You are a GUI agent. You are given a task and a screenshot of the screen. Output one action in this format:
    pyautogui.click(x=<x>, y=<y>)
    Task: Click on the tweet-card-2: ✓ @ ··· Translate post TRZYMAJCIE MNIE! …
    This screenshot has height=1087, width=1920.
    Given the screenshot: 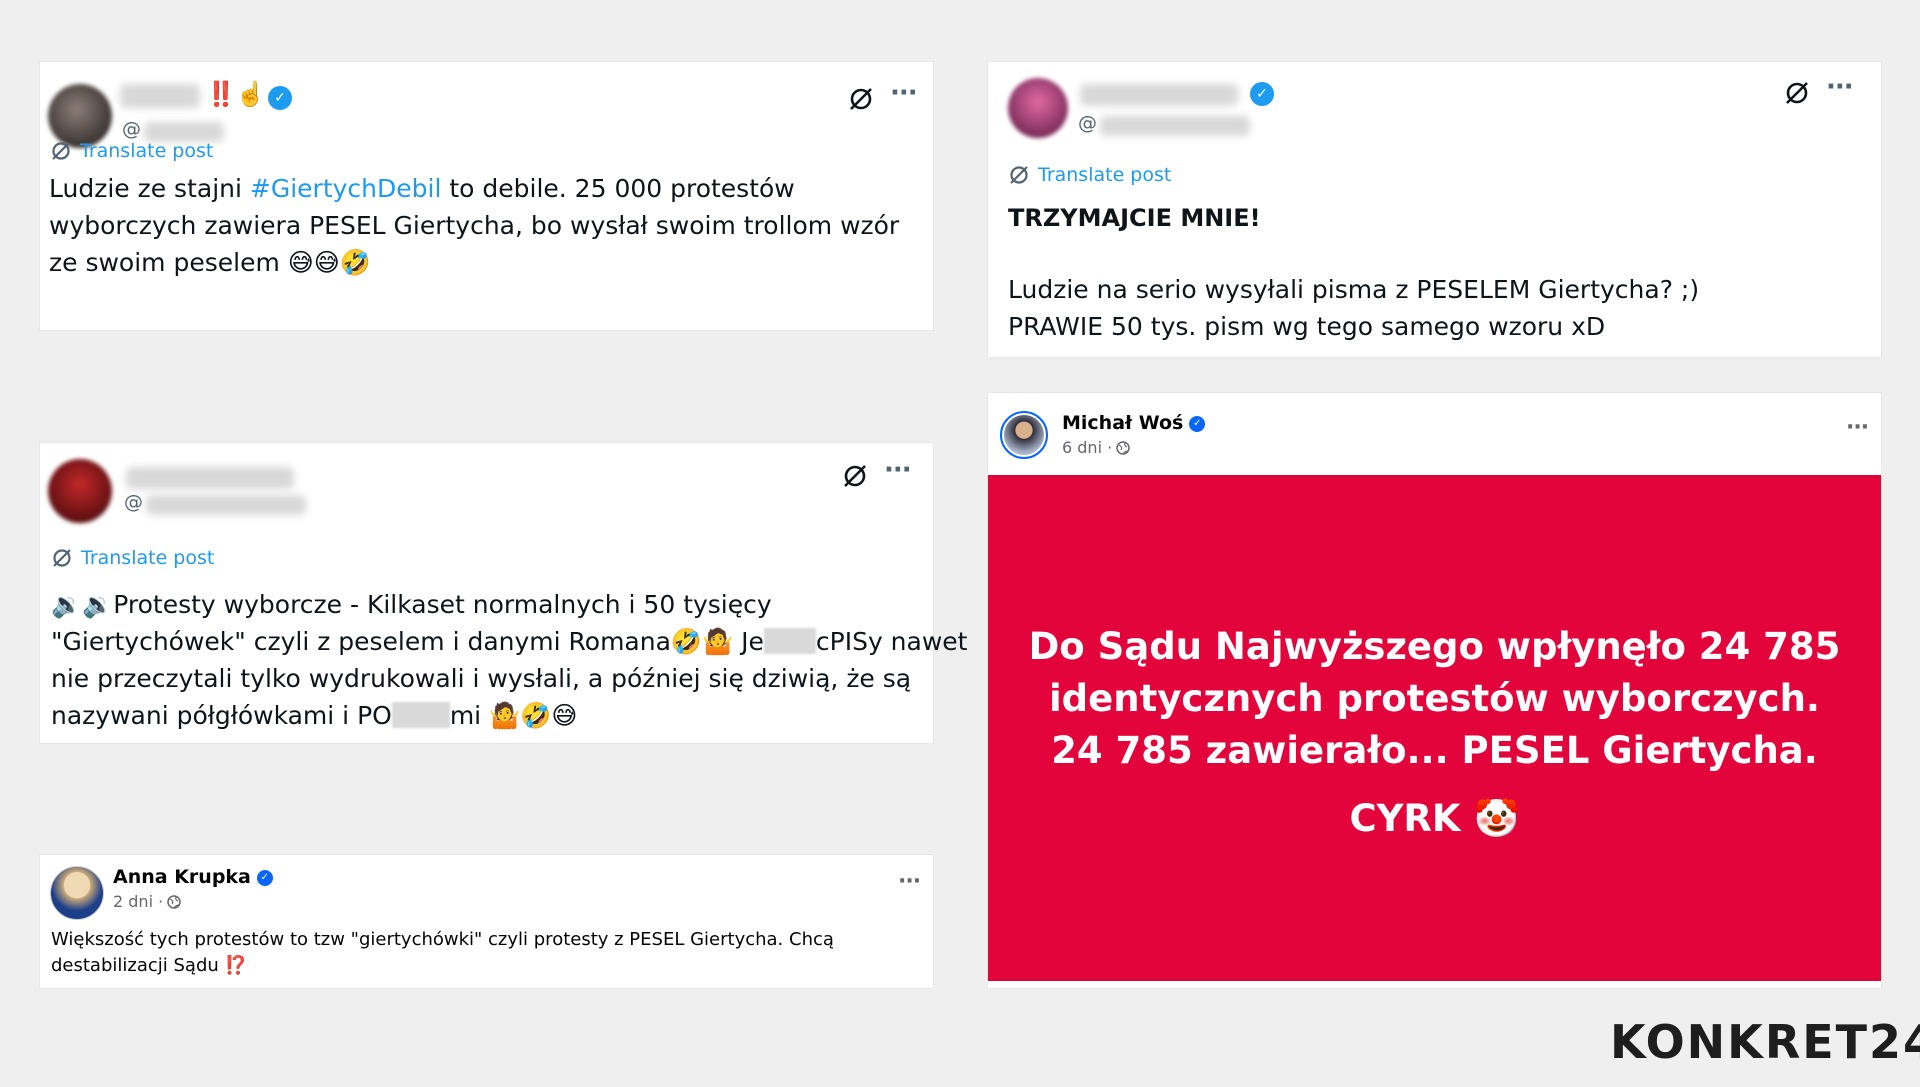 What is the action you would take?
    pyautogui.click(x=1434, y=209)
    